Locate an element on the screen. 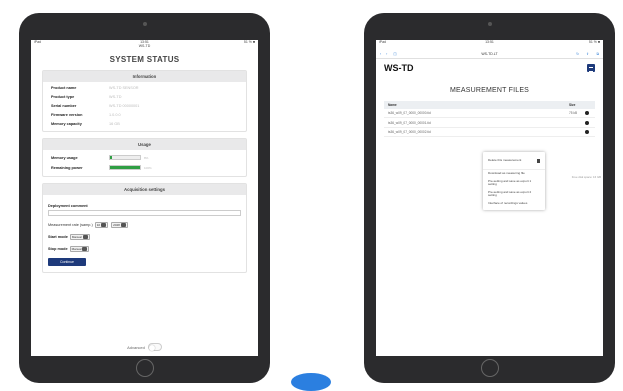 This screenshot has height=391, width=623. column-name: Name is located at coordinates (392, 105).